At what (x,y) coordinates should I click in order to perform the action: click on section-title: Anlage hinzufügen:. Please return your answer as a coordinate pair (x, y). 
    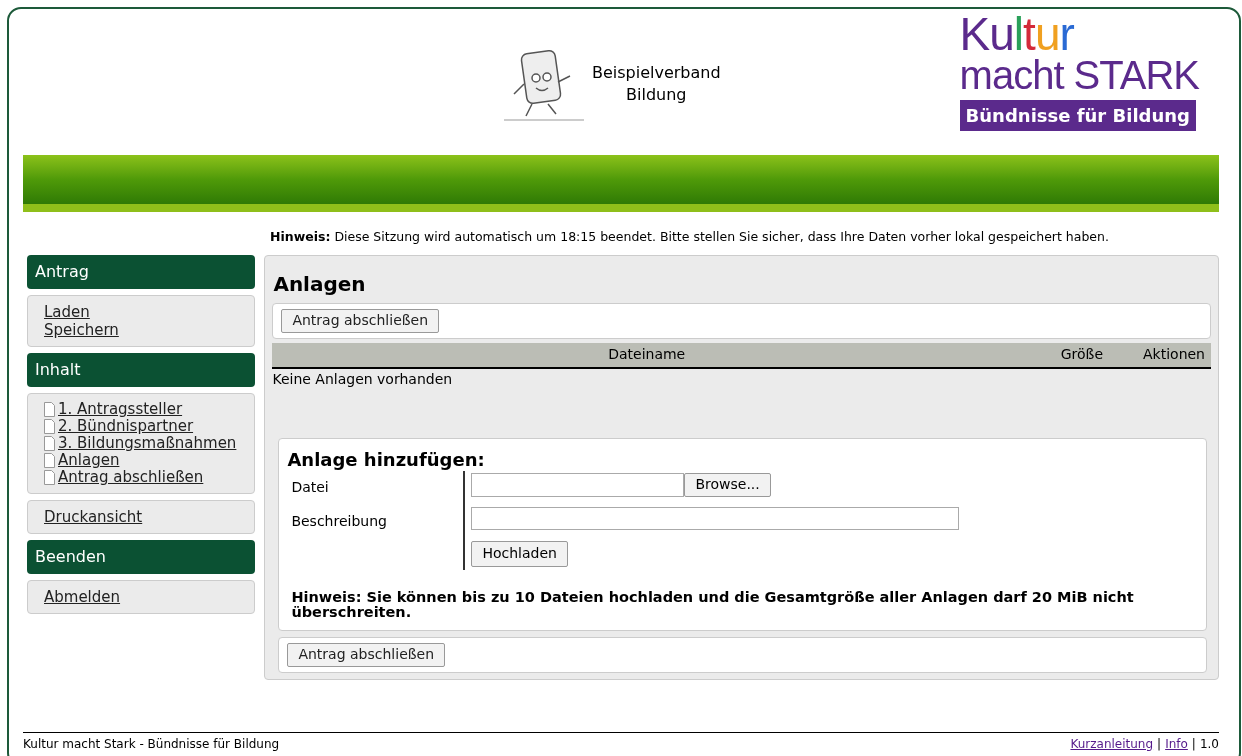
    Looking at the image, I should click on (386, 459).